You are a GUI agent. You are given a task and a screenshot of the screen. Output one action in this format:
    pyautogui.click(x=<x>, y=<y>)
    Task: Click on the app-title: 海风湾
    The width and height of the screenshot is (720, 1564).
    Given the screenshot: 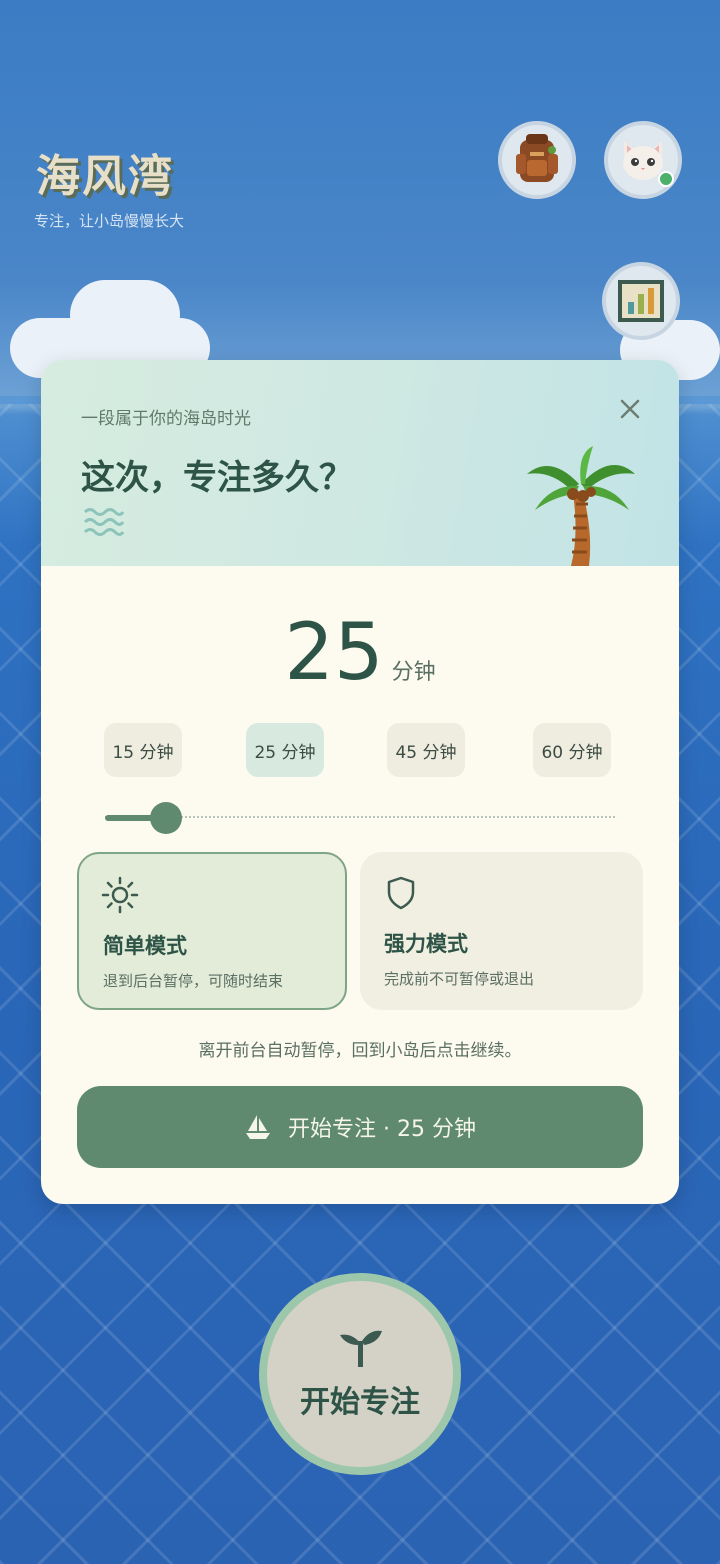 What is the action you would take?
    pyautogui.click(x=105, y=176)
    